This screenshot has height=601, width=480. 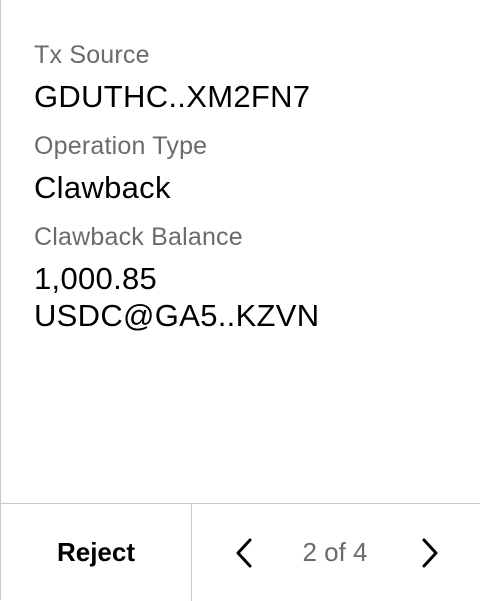 I want to click on operation-type-value: Clawback, so click(x=102, y=187).